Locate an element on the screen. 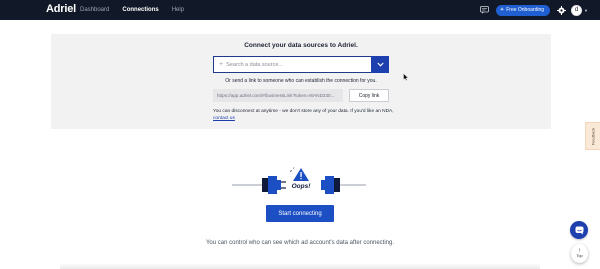 This screenshot has width=600, height=269. nav-link-connections: Connections is located at coordinates (140, 10).